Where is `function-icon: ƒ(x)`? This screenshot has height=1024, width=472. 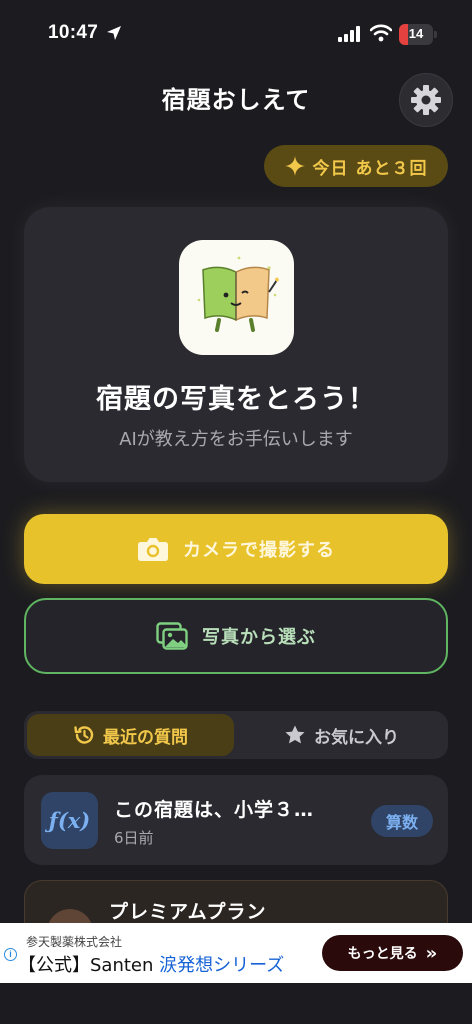 function-icon: ƒ(x) is located at coordinates (69, 820).